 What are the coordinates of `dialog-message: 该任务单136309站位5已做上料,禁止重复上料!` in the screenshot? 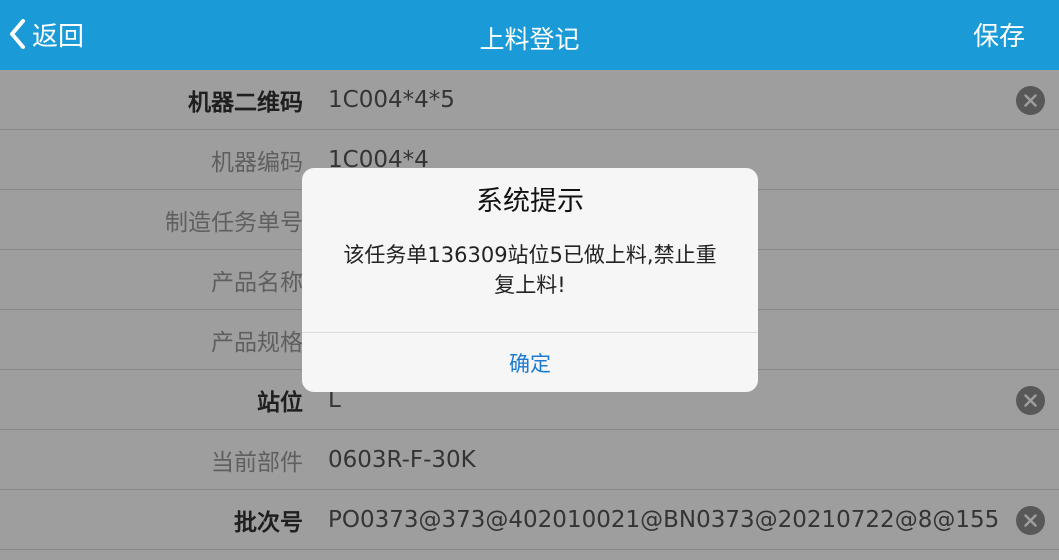 It's located at (530, 270).